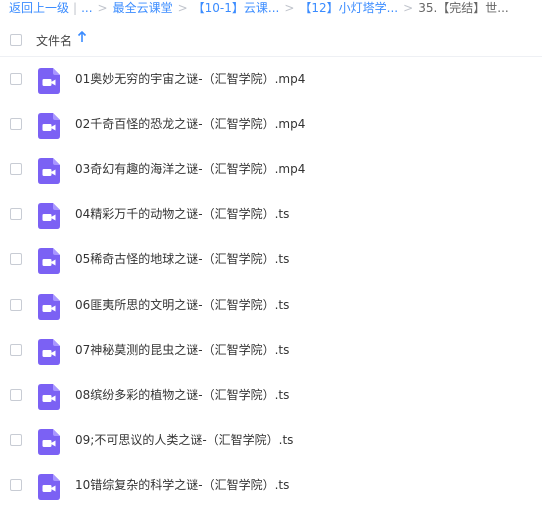  I want to click on file-row: 09;不可思议的人类之谜-（汇智学院）.ts, so click(271, 440).